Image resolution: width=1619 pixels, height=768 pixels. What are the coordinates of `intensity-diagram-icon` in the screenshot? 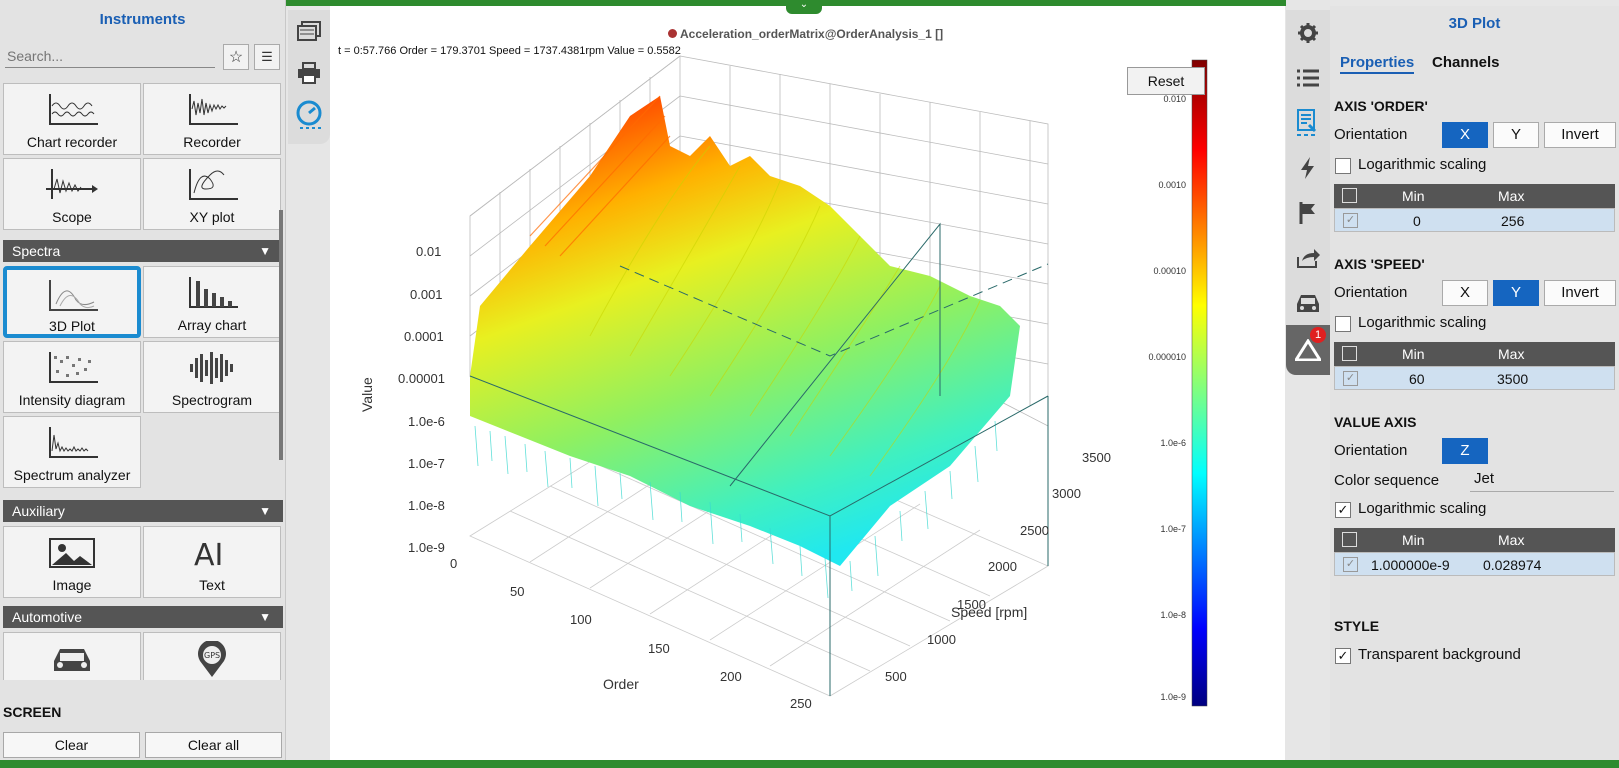 It's located at (73, 367).